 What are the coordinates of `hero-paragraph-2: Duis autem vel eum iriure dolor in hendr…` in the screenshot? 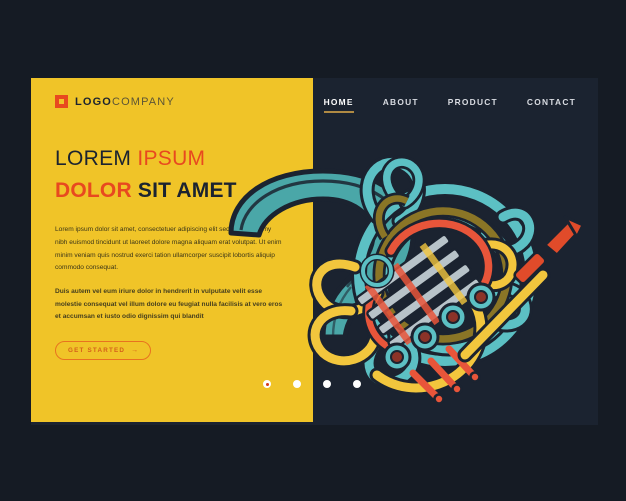 It's located at (169, 304).